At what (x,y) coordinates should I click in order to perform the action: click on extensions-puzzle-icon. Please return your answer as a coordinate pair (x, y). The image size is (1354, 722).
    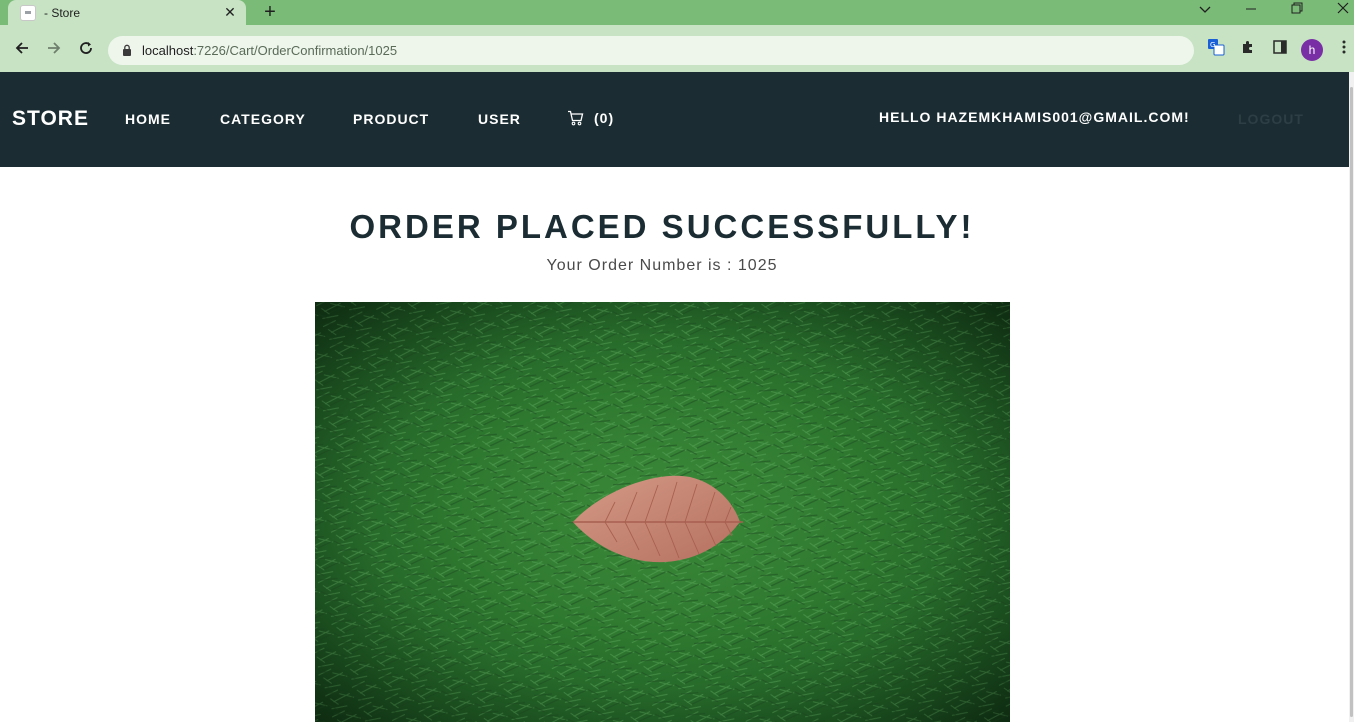
    Looking at the image, I should click on (1248, 47).